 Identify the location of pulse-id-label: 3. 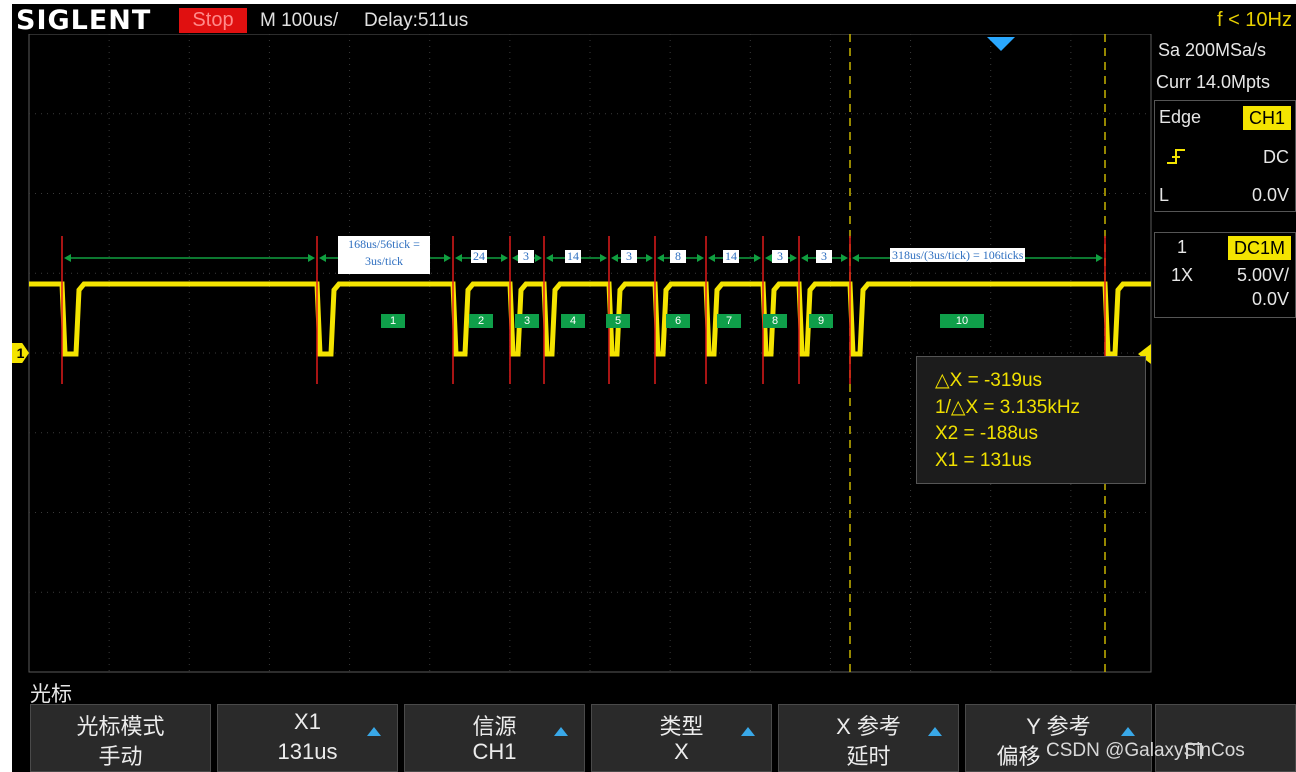
(527, 321).